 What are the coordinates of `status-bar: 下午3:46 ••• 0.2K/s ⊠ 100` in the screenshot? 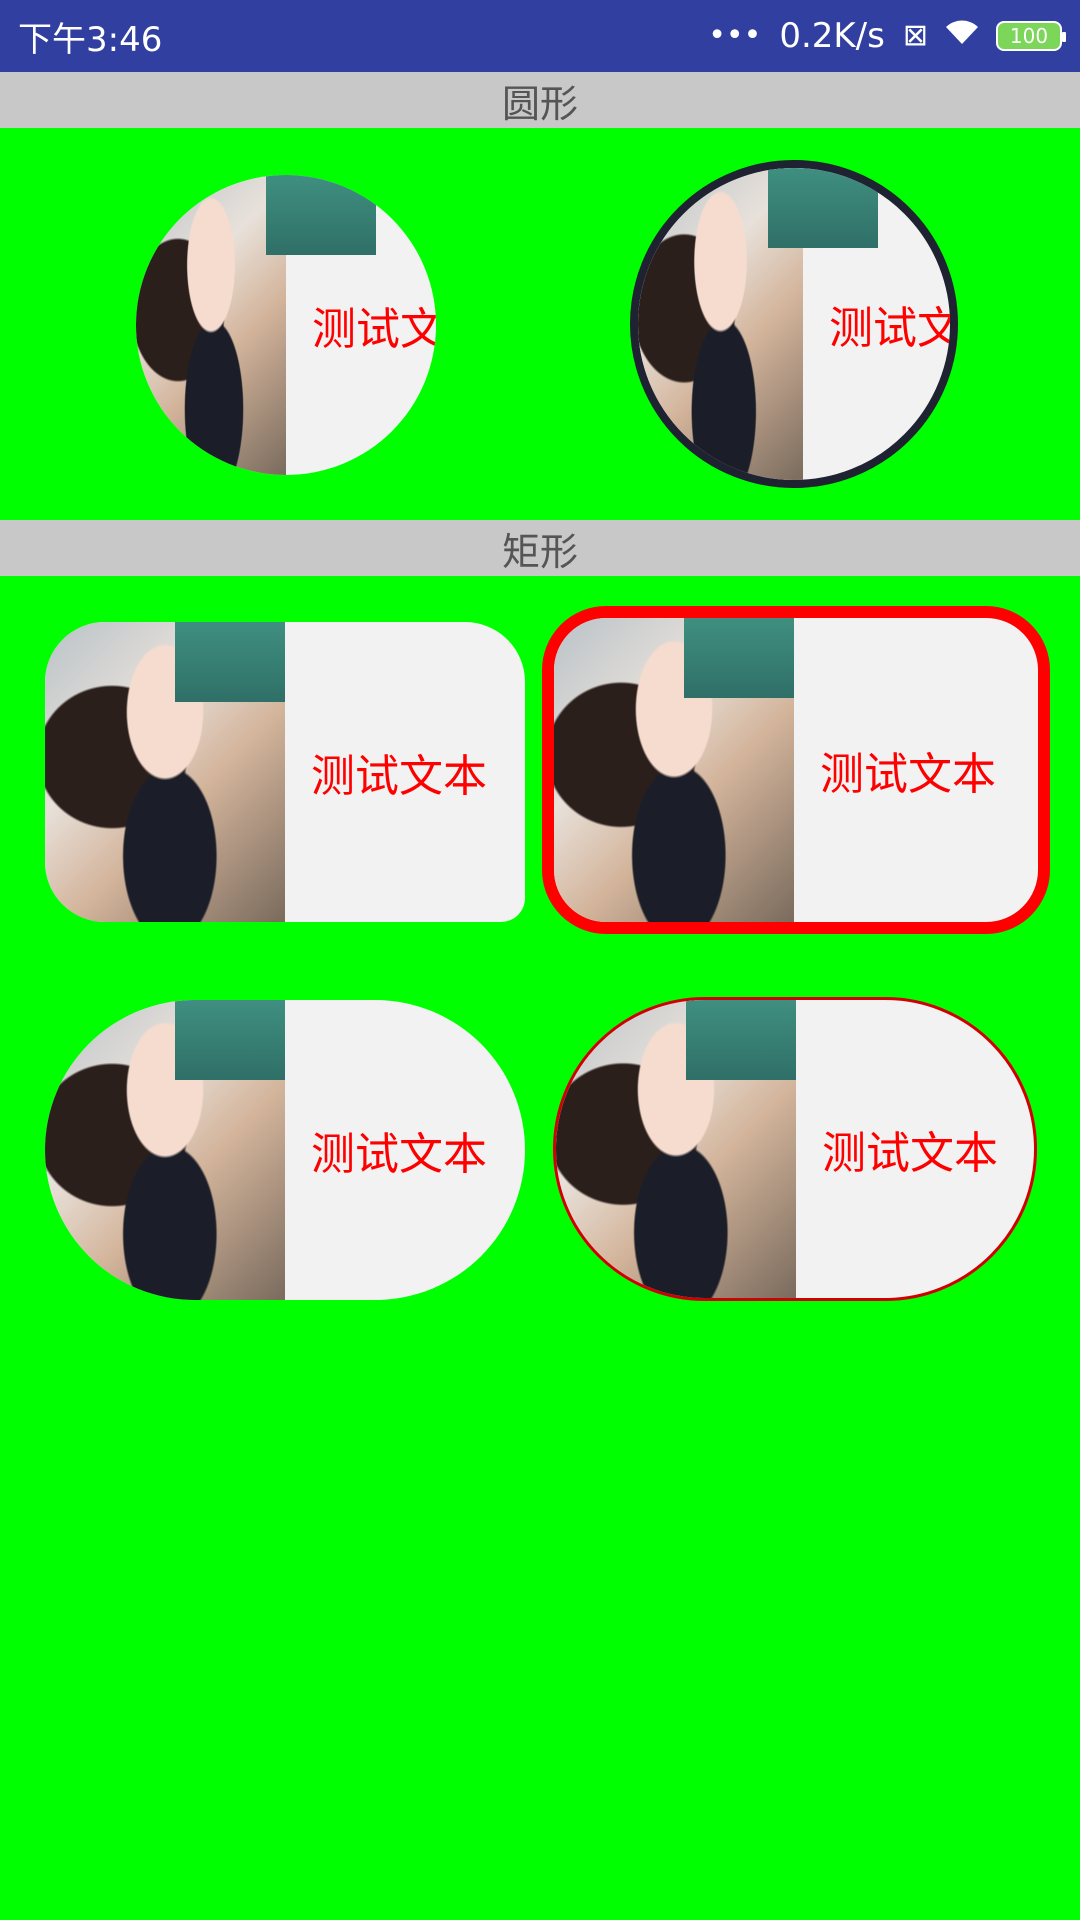 It's located at (540, 36).